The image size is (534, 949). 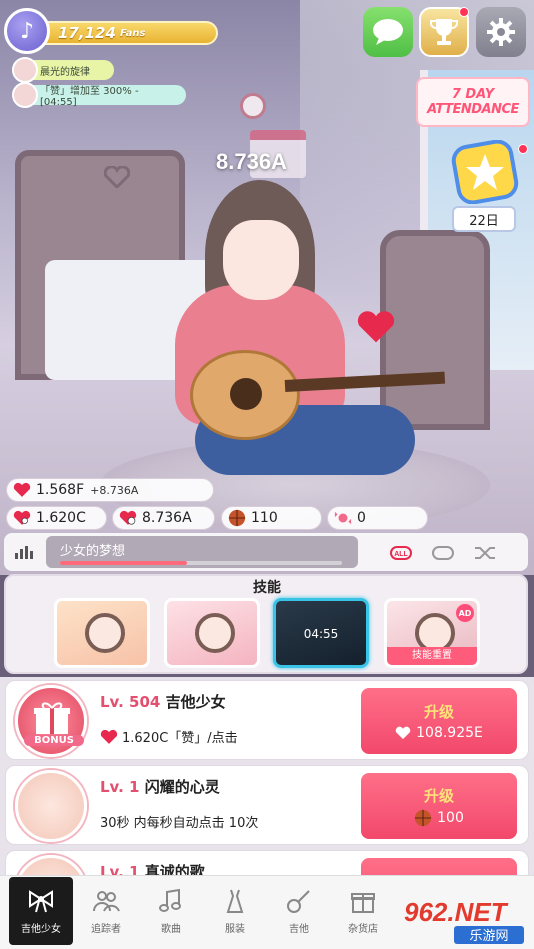 I want to click on nav-label: 吉他, so click(x=299, y=929).